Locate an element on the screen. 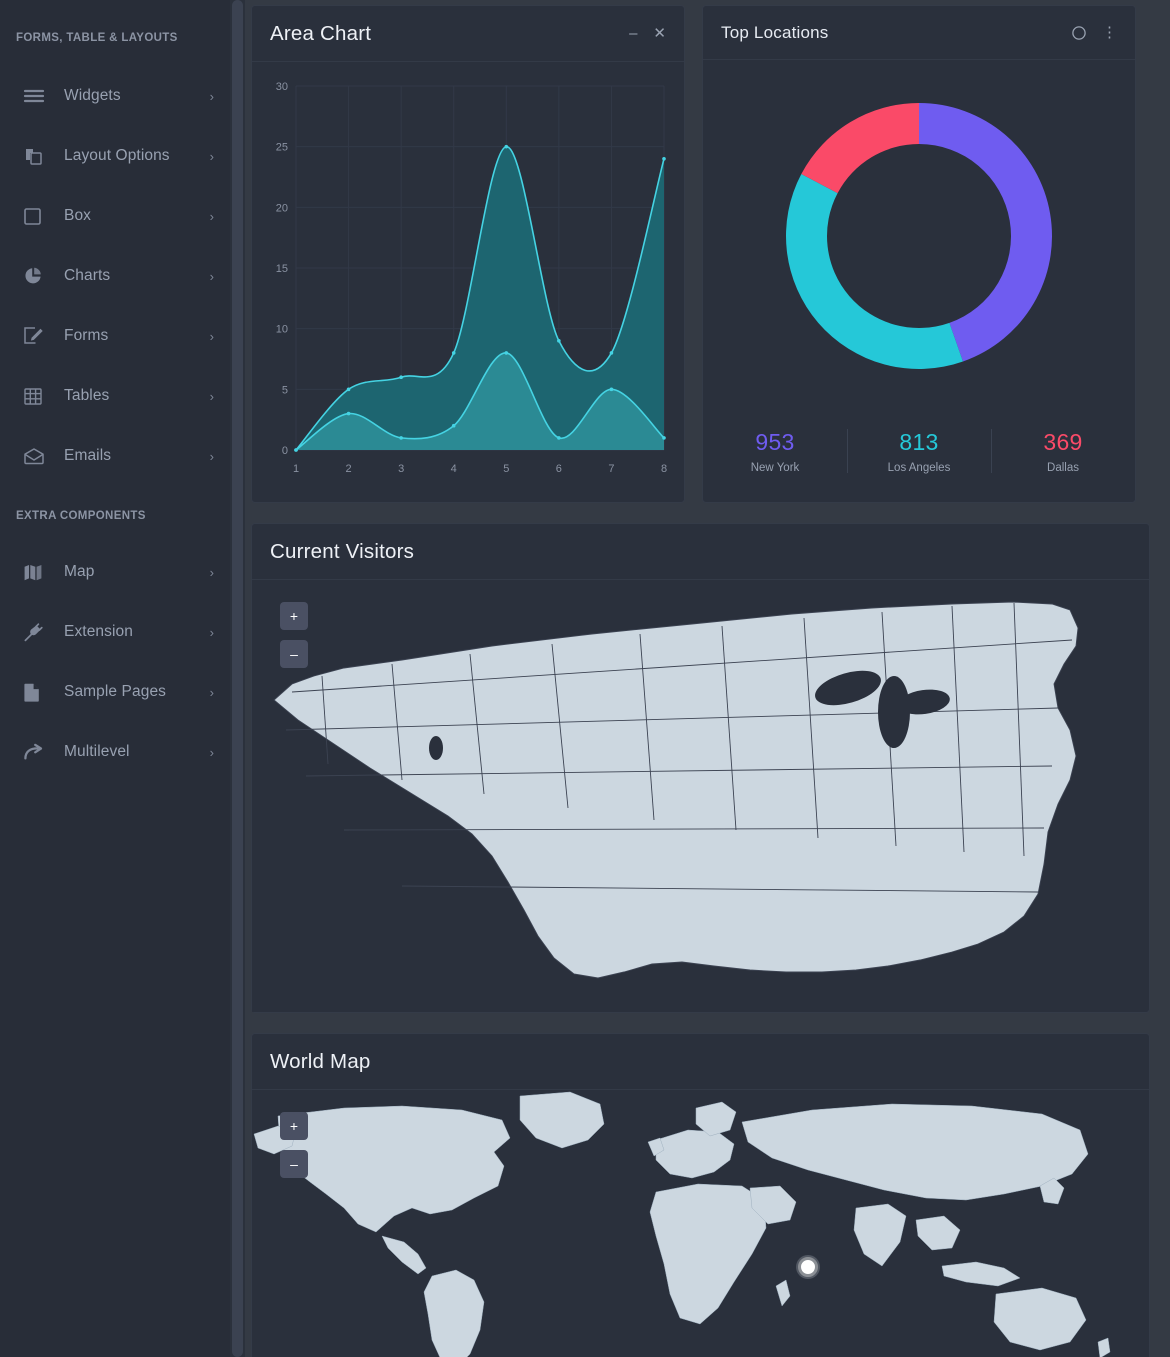  top-locations-tools: ⋮ is located at coordinates (1094, 32).